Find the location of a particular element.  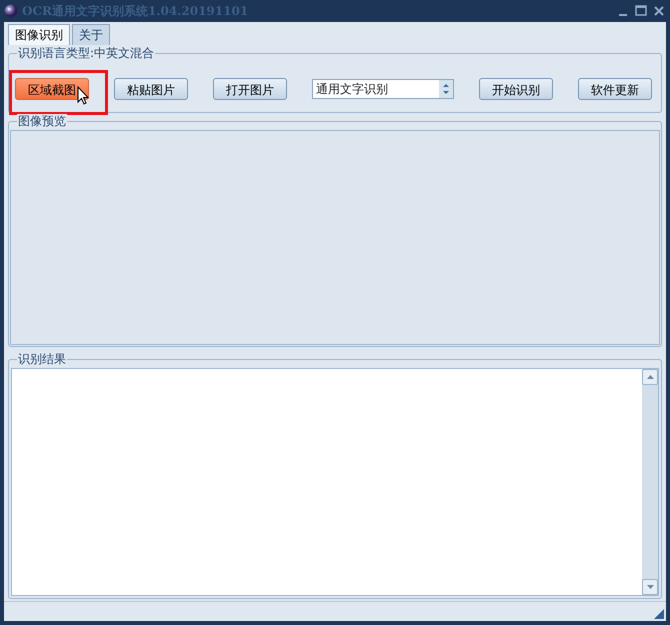

resize-grip-icon is located at coordinates (659, 614).